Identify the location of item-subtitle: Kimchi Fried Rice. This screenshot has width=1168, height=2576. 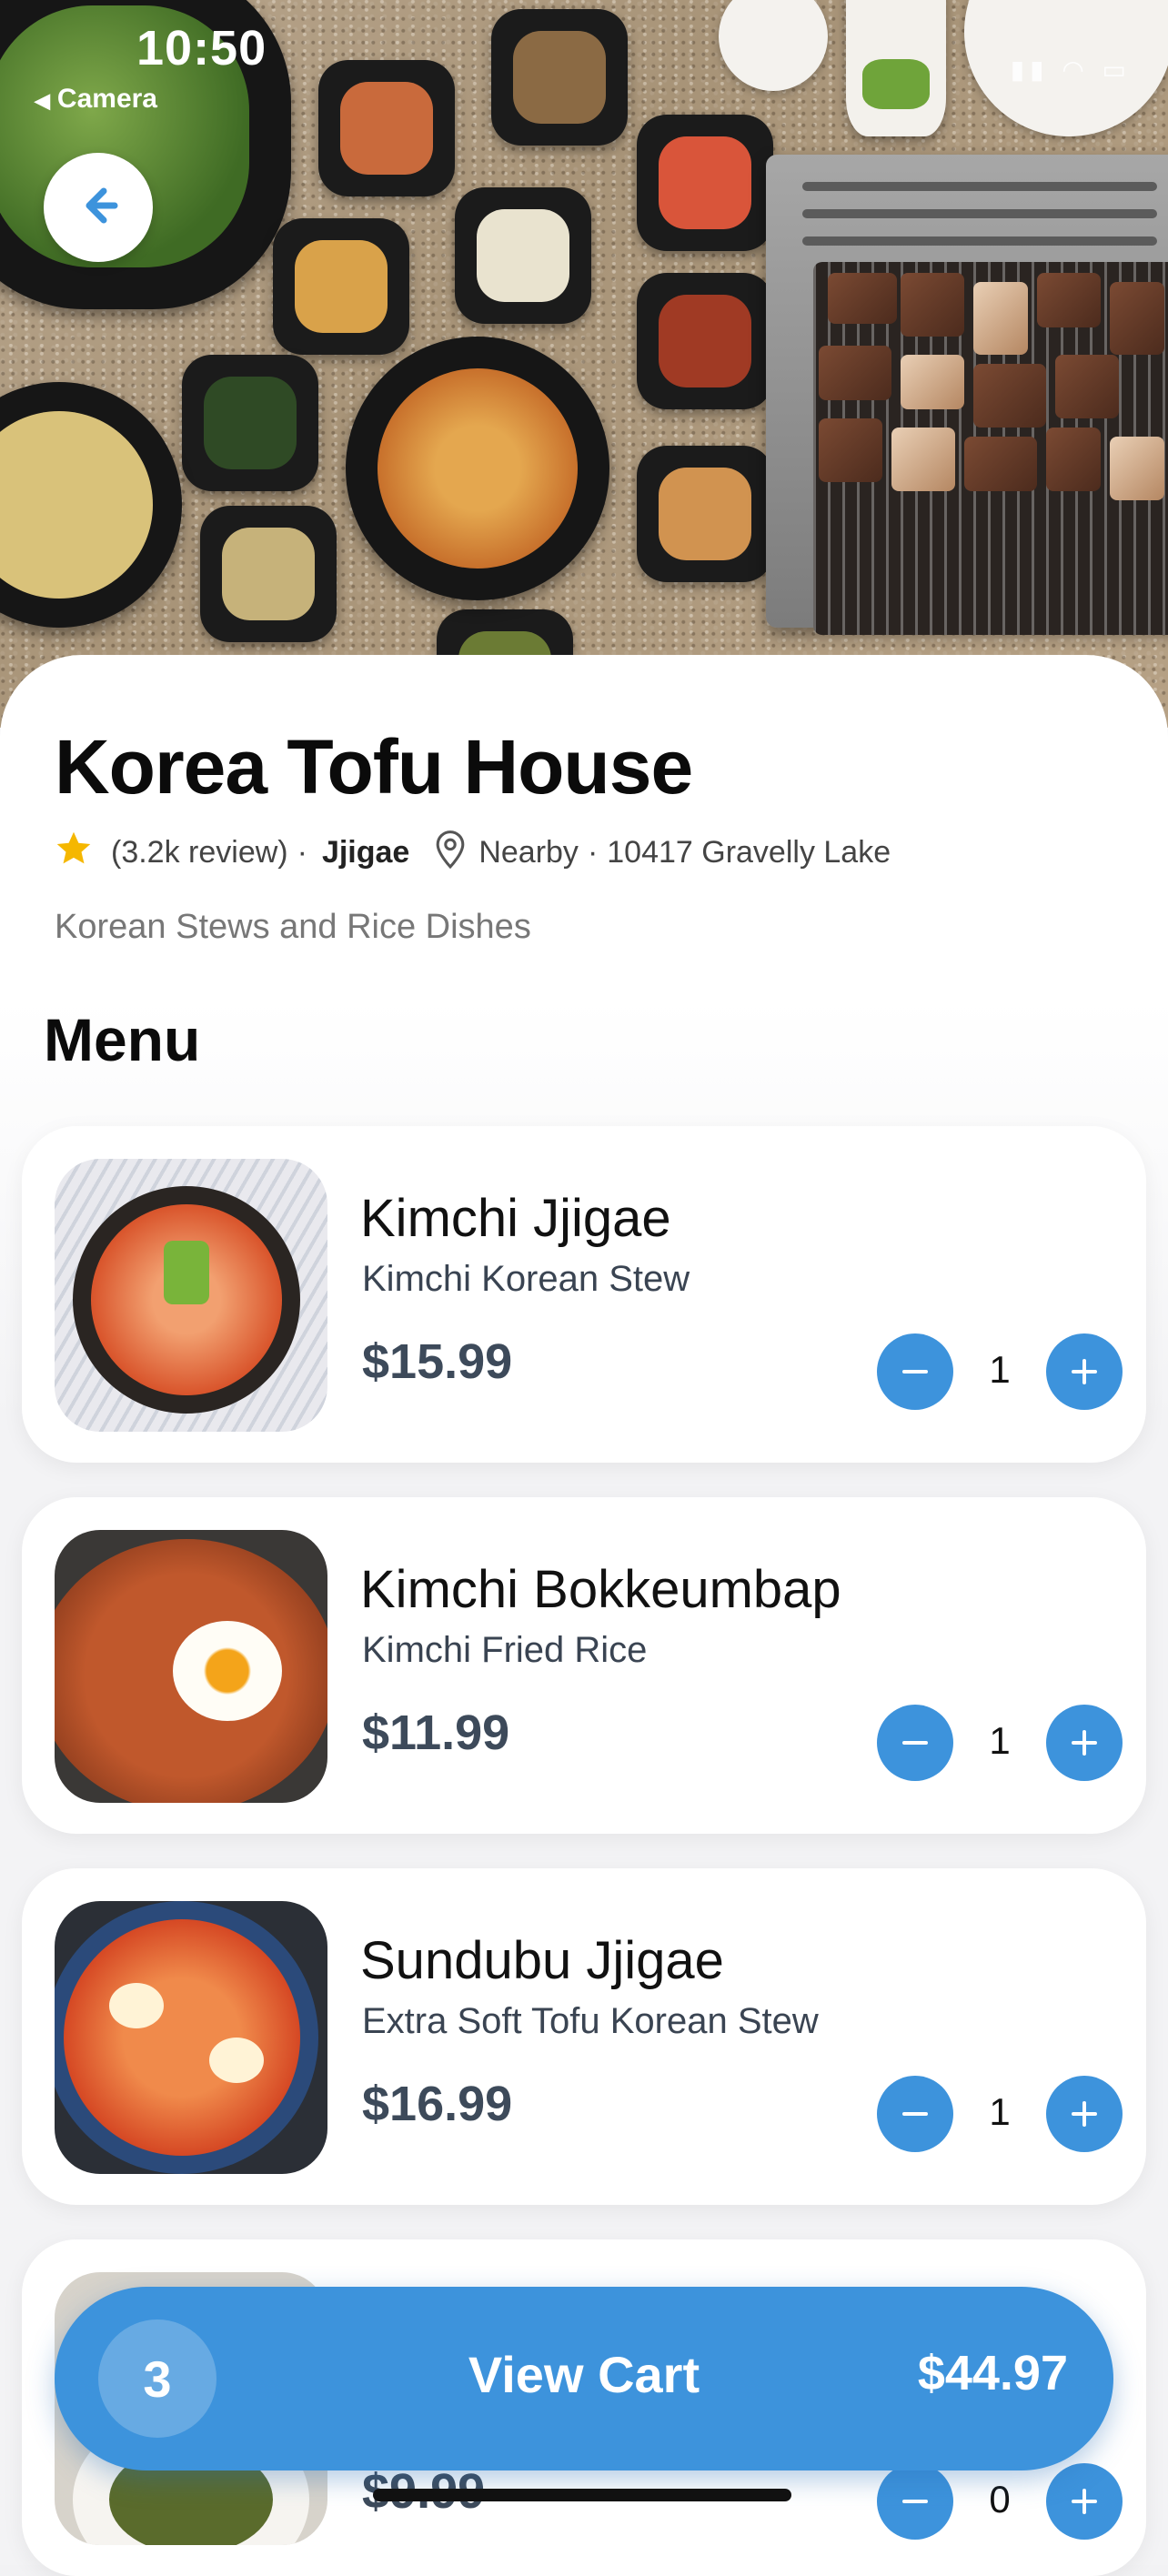
(505, 1650).